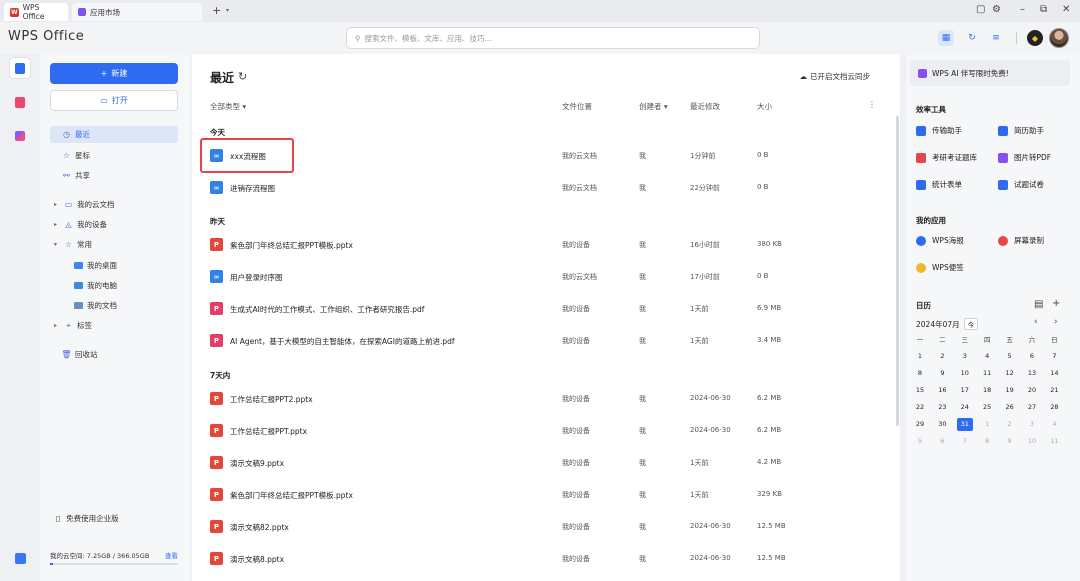 Image resolution: width=1080 pixels, height=581 pixels. Describe the element at coordinates (942, 407) in the screenshot. I see `calendar-day: 23` at that location.